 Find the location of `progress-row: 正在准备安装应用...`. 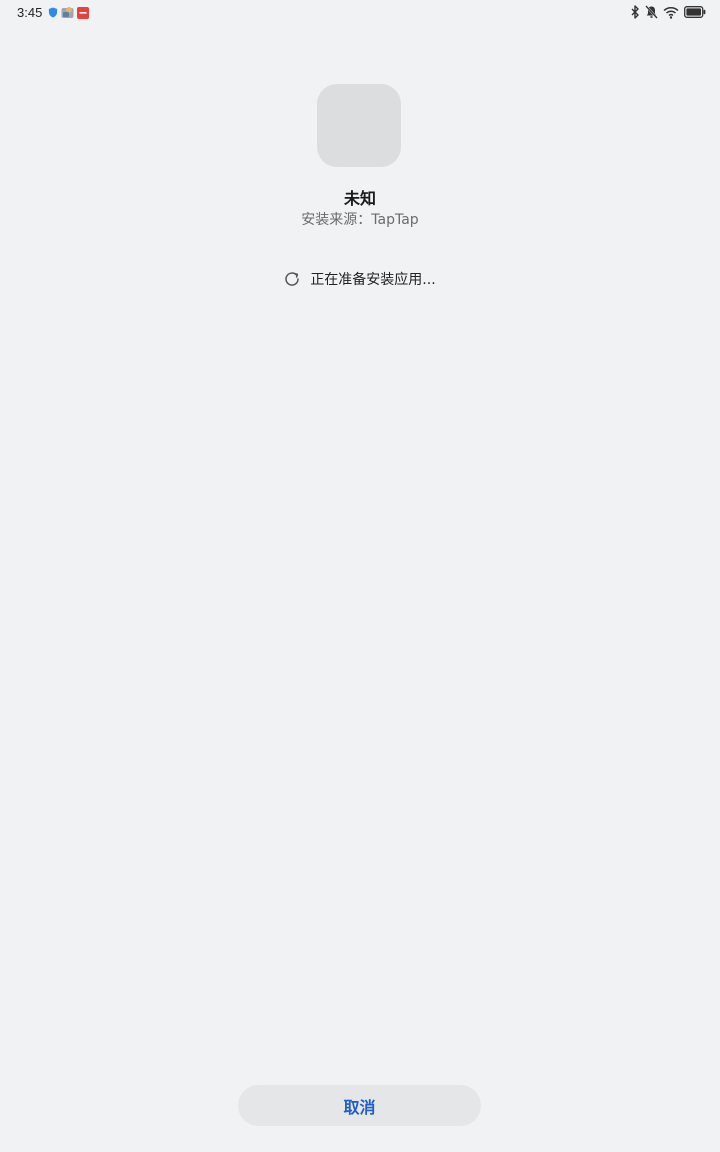

progress-row: 正在准备安装应用... is located at coordinates (360, 279).